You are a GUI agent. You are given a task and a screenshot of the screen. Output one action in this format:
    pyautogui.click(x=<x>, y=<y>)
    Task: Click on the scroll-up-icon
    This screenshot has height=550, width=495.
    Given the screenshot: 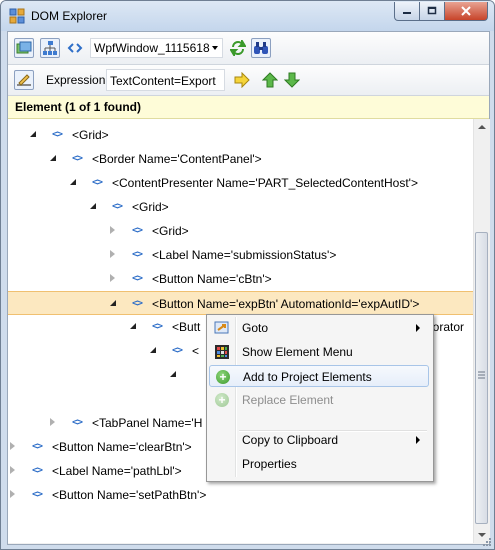 What is the action you would take?
    pyautogui.click(x=482, y=127)
    